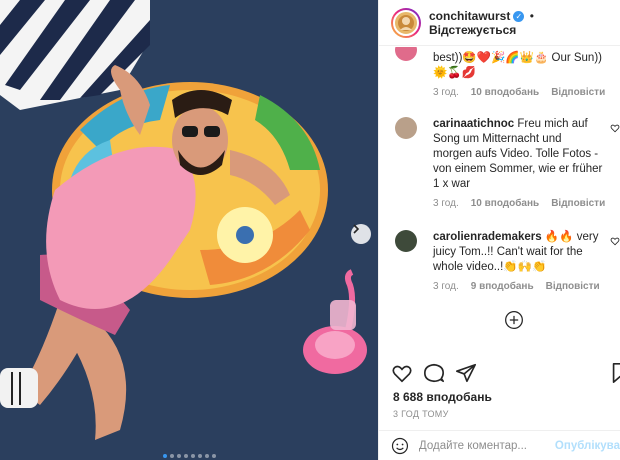 This screenshot has width=620, height=460. What do you see at coordinates (519, 16) in the screenshot?
I see `verified-badge-icon: ✓` at bounding box center [519, 16].